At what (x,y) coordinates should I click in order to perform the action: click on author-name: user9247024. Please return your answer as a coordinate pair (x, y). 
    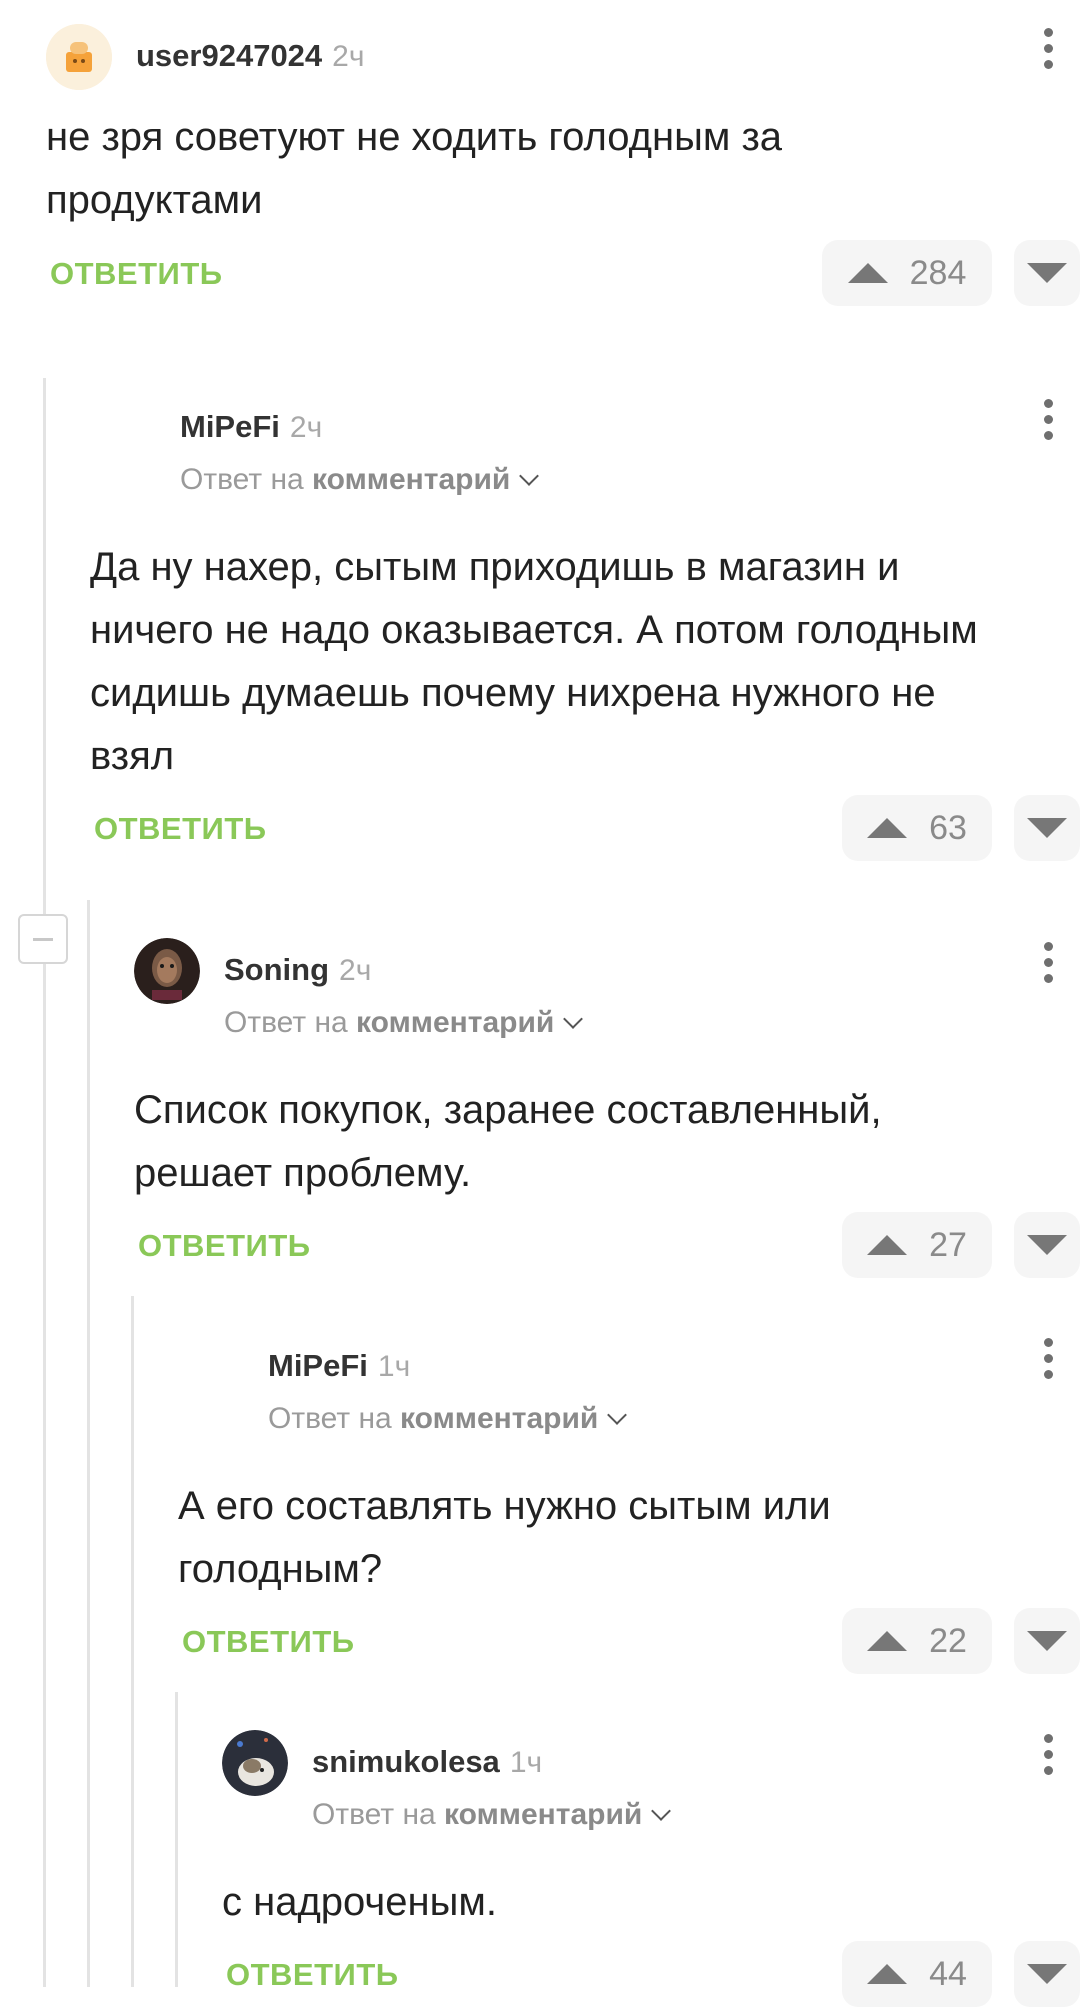
    Looking at the image, I should click on (229, 55).